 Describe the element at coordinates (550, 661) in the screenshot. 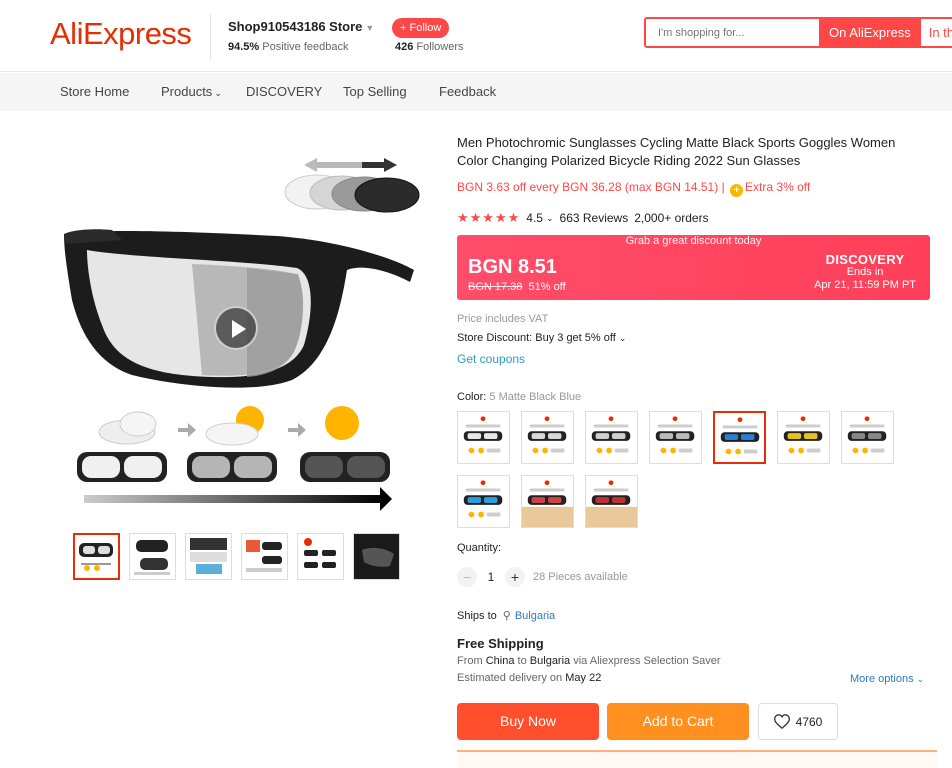

I see `ship-to: Bulgaria` at that location.